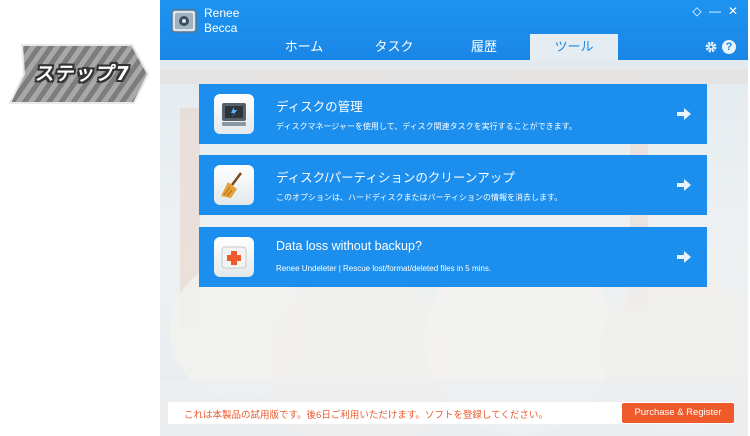 This screenshot has height=436, width=750. I want to click on trial-message: これは本製品の試用版です。後6日ご利用いただけます。ソフトを登録してください。, so click(366, 415).